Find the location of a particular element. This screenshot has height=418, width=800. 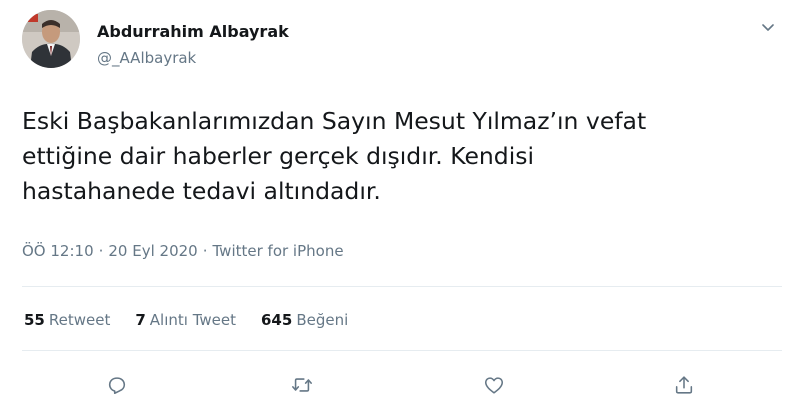

author-handle: @_AAlbayrak is located at coordinates (146, 58).